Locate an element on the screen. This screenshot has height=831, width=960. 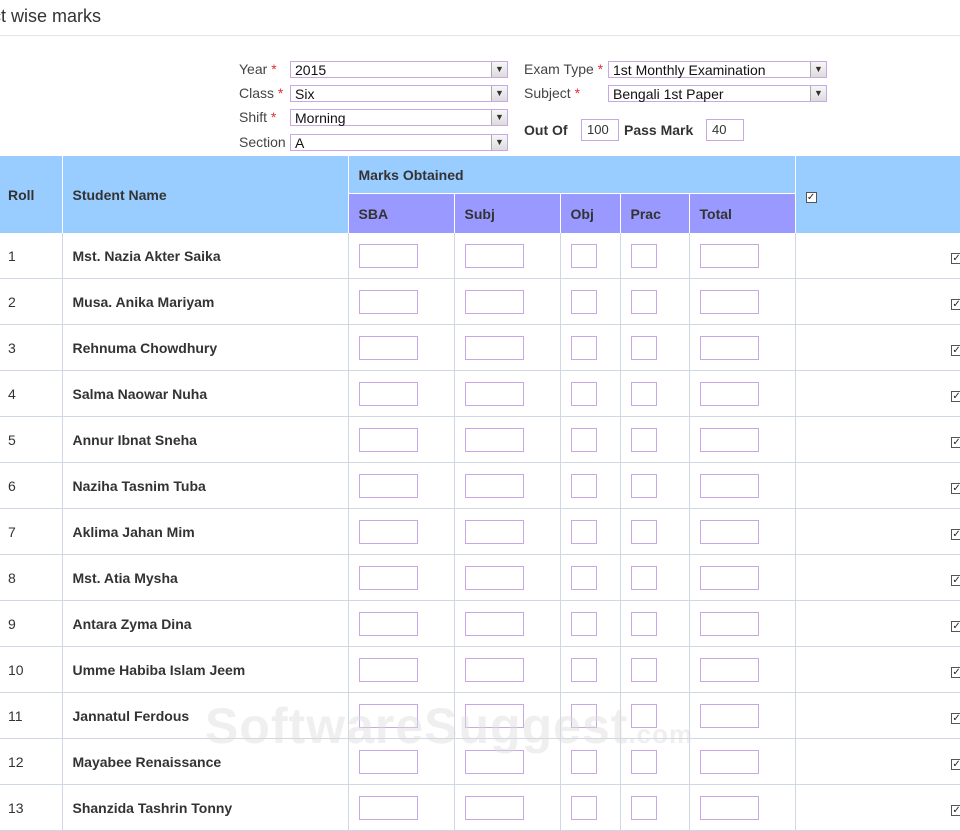
exam-type-select: 1st Monthly Examination ▼ is located at coordinates (717, 69).